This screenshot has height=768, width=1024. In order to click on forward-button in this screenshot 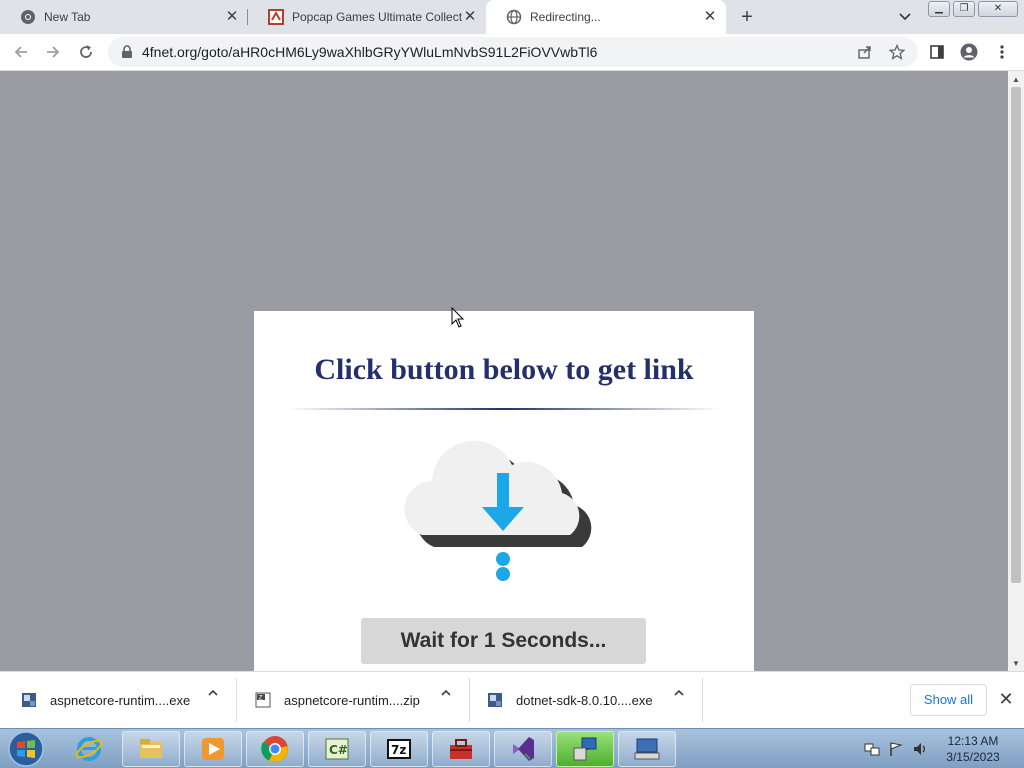, I will do `click(53, 52)`.